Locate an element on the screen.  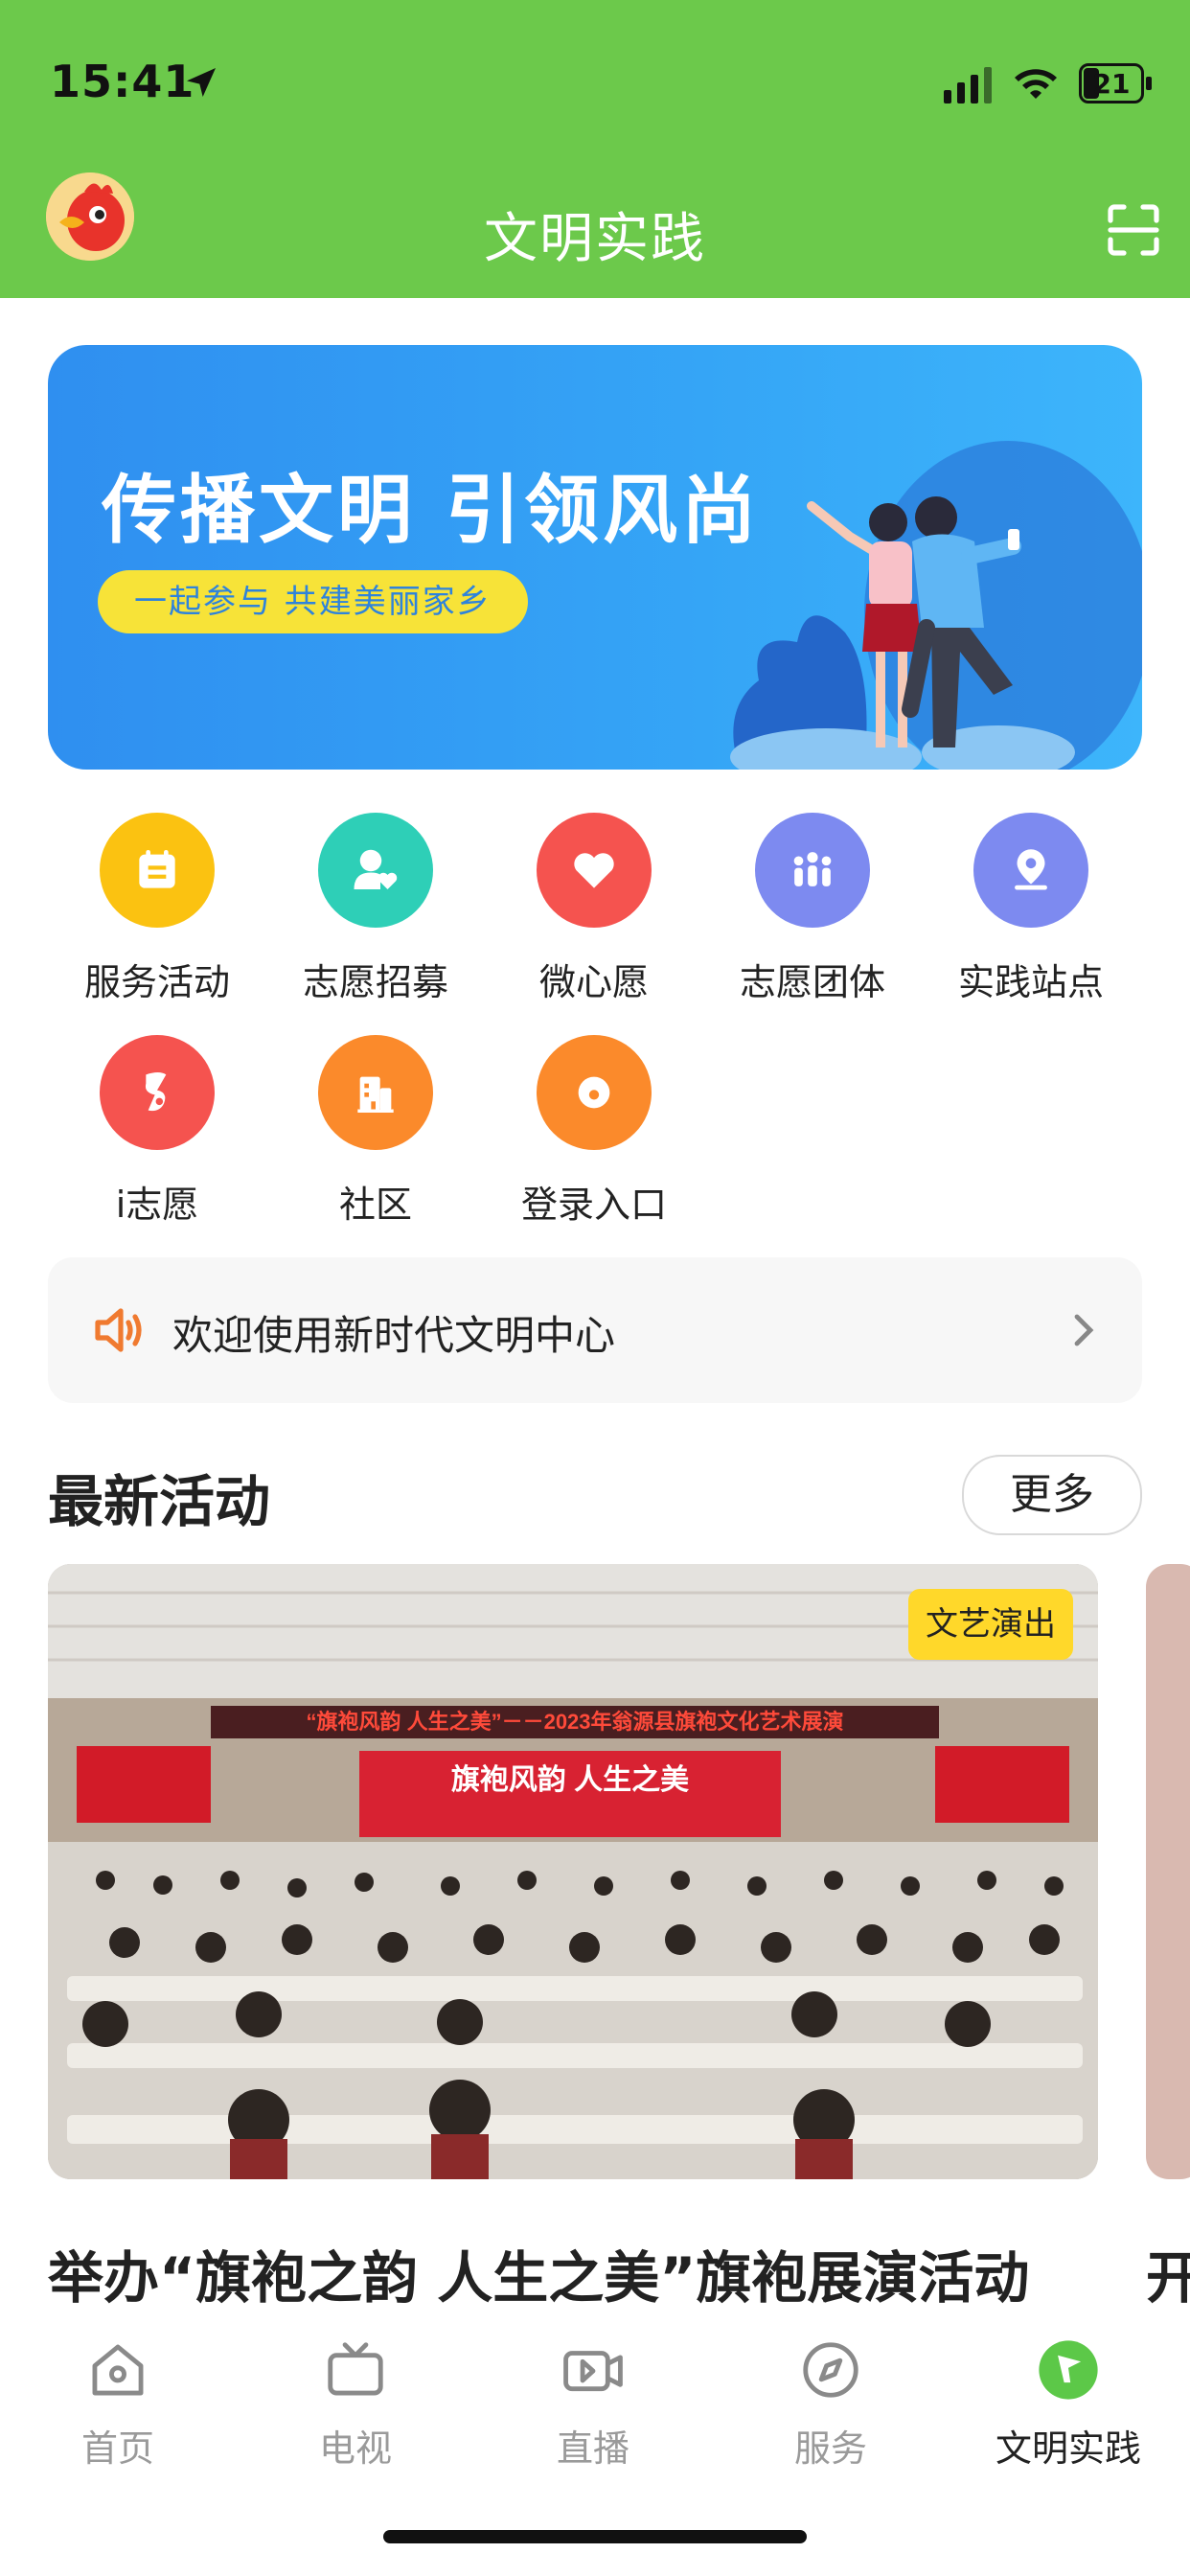
notice-text: 欢迎使用新时代文明中心 is located at coordinates (394, 1335).